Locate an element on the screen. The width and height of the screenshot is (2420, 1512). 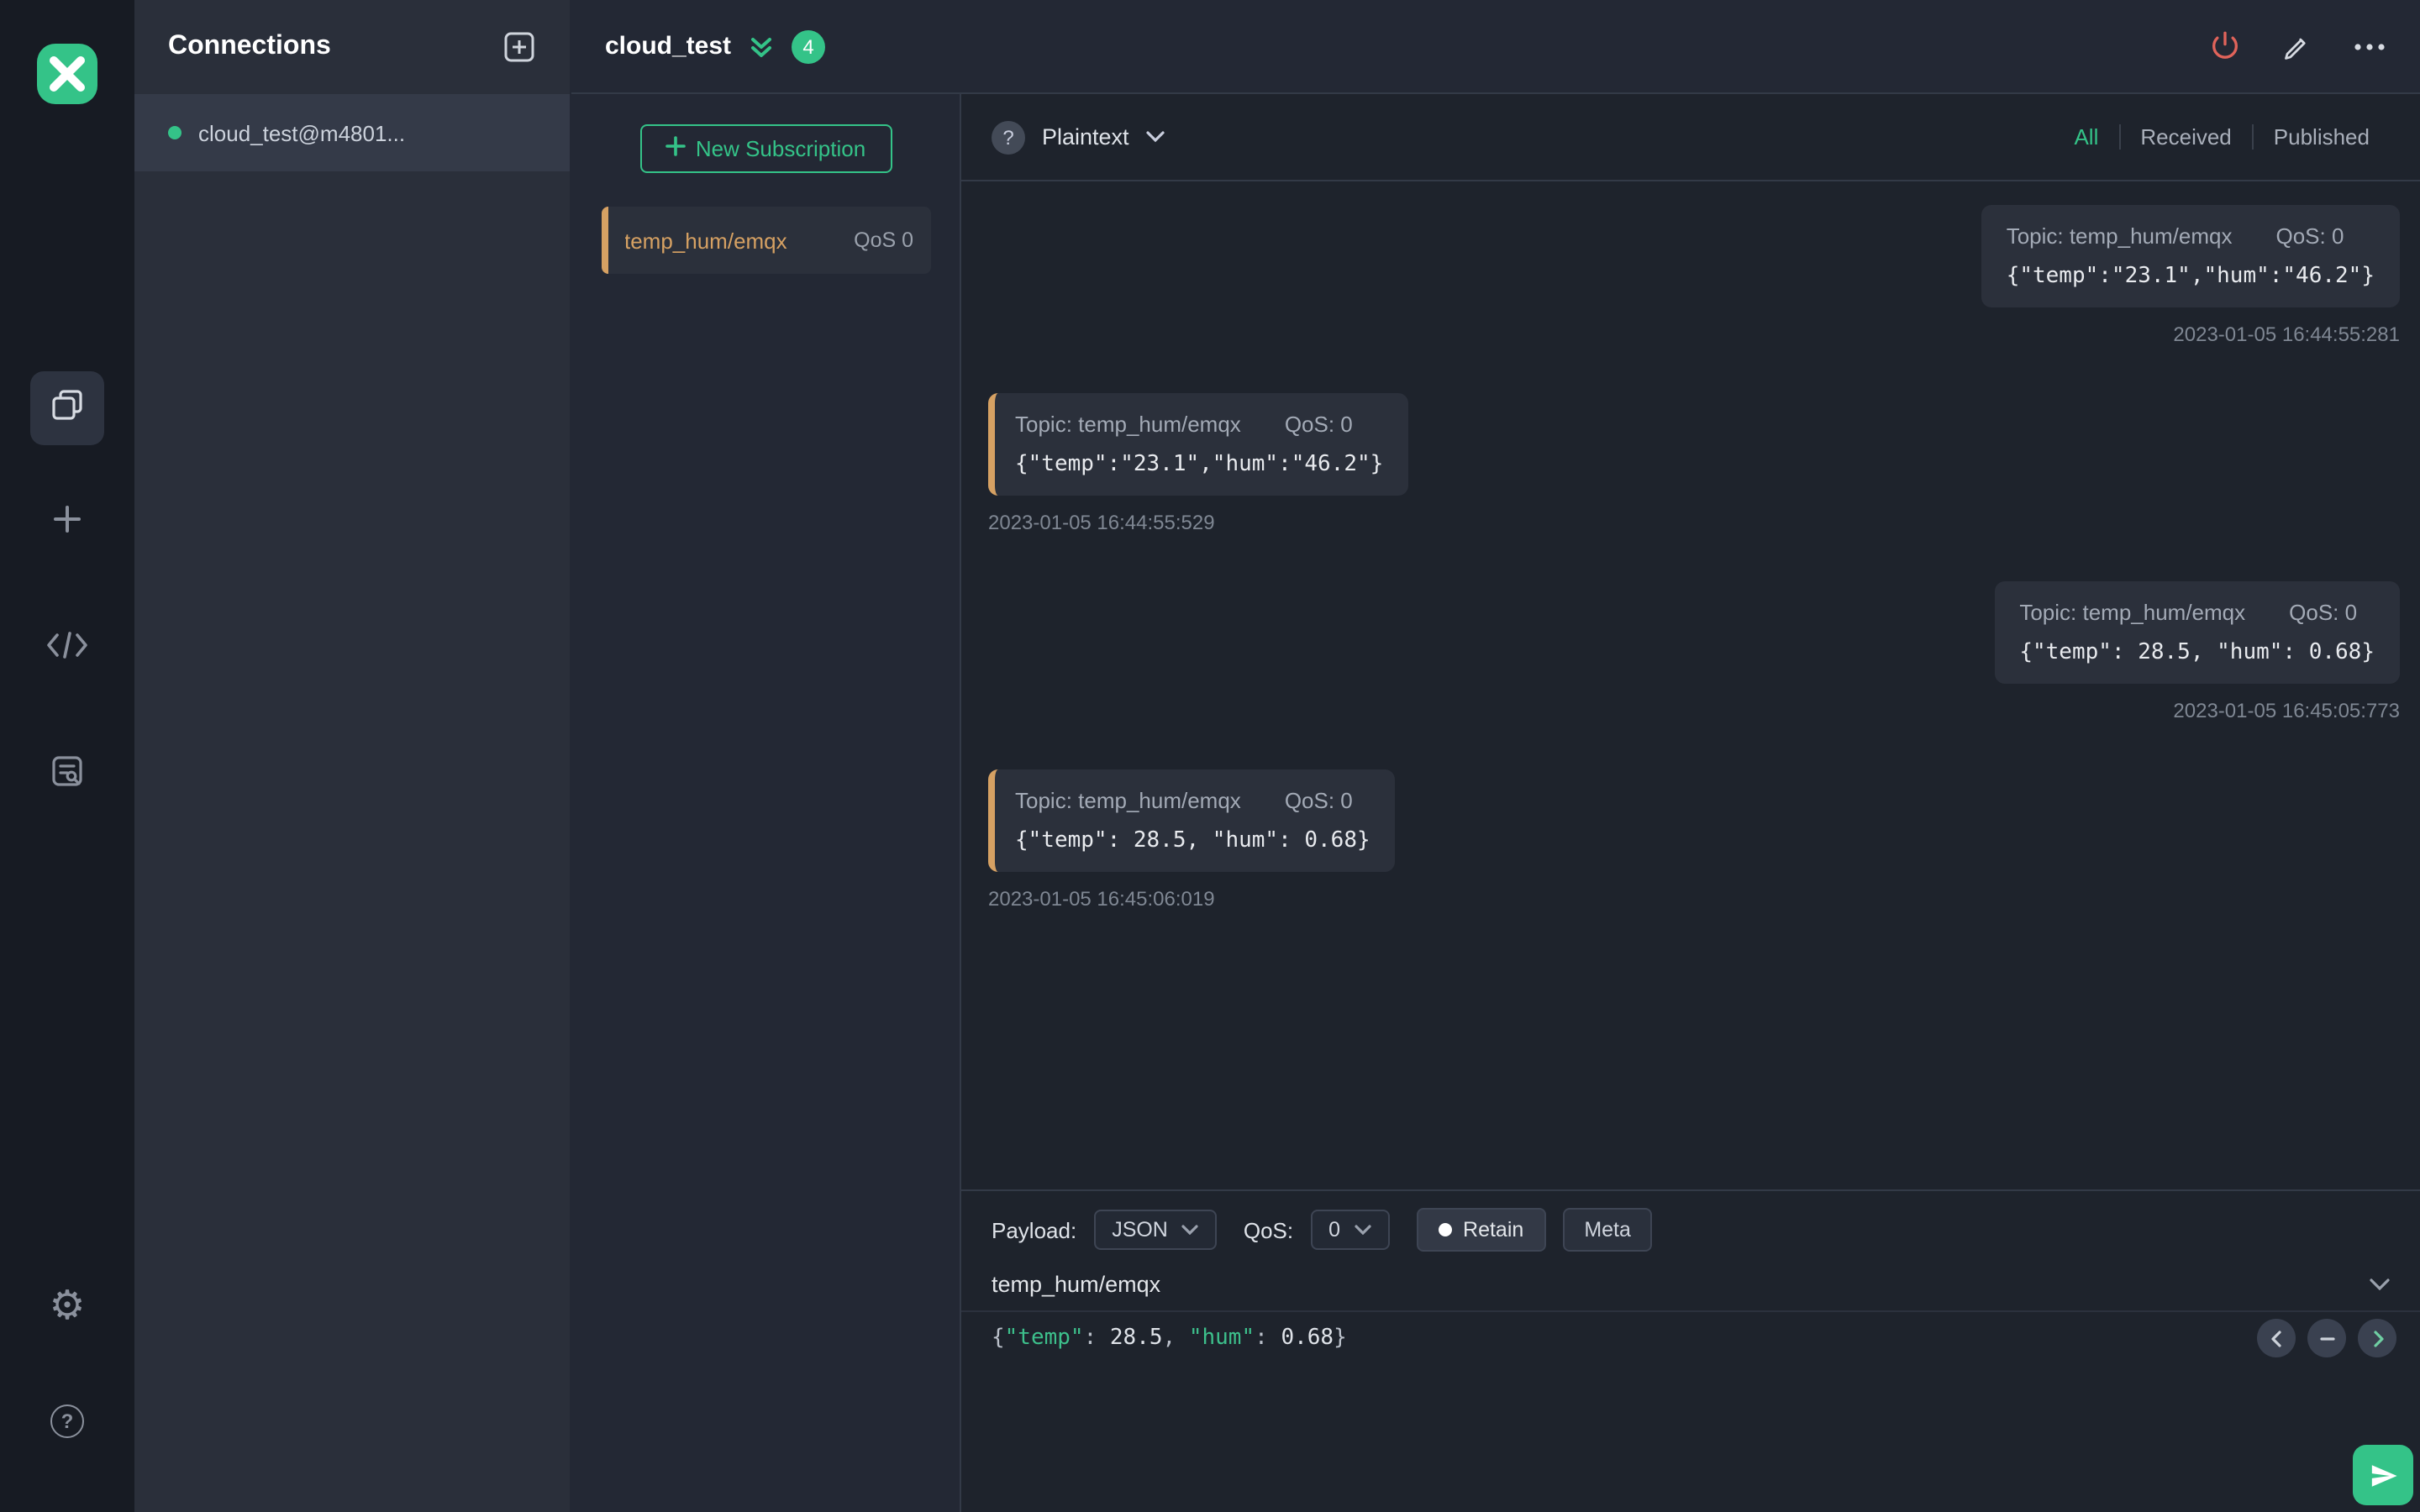
connections-header: Connections is located at coordinates (352, 47).